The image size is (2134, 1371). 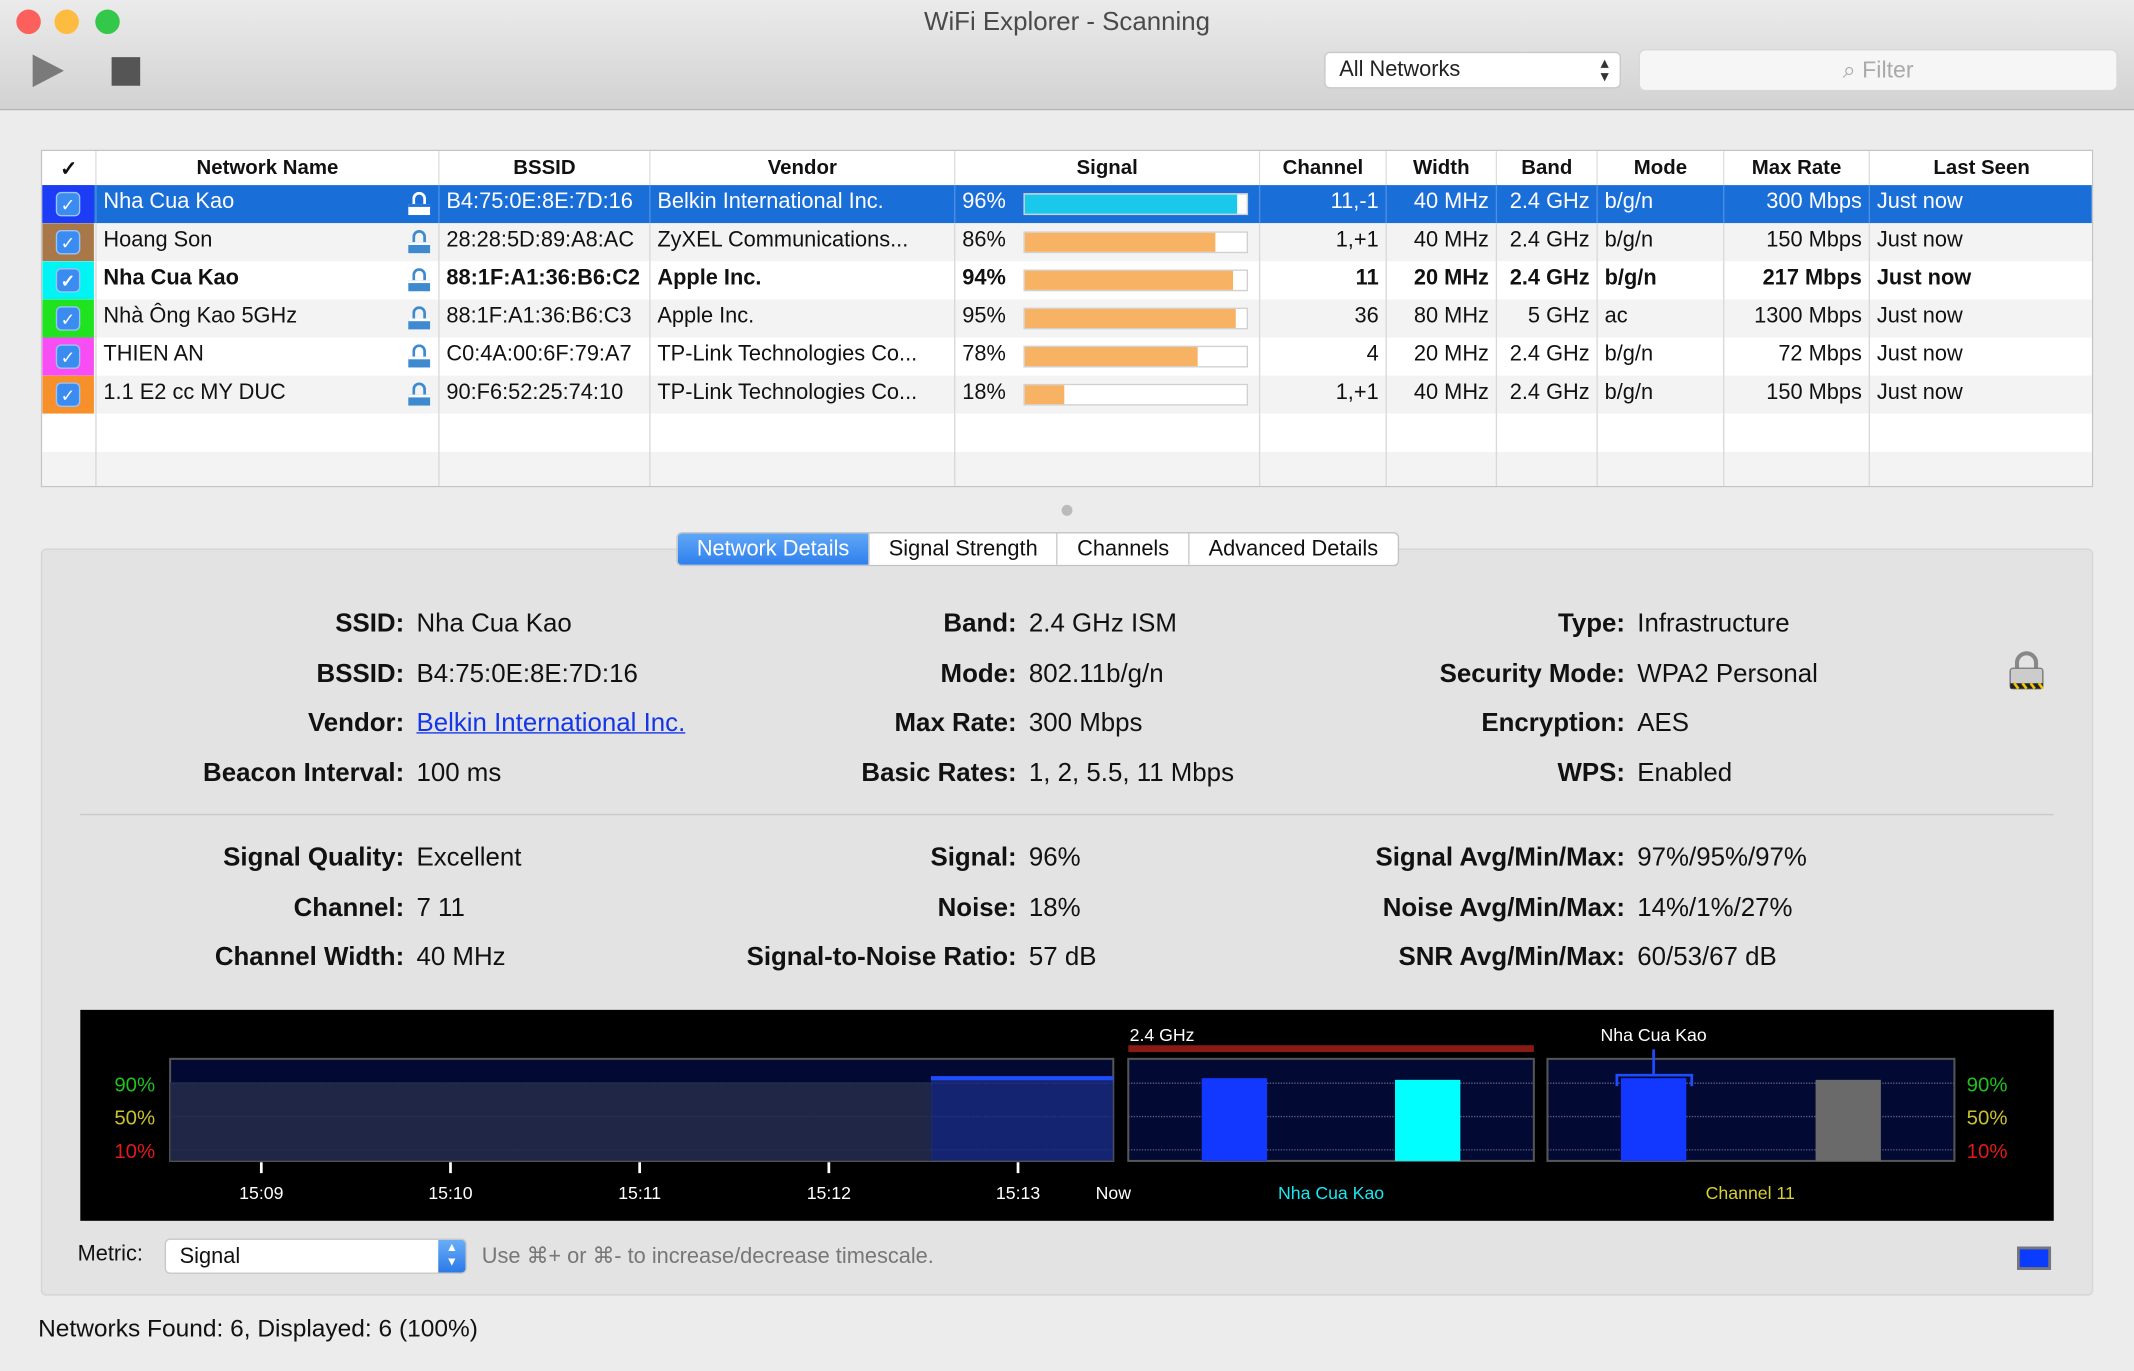 I want to click on signal-cell: 95%, so click(x=1108, y=318).